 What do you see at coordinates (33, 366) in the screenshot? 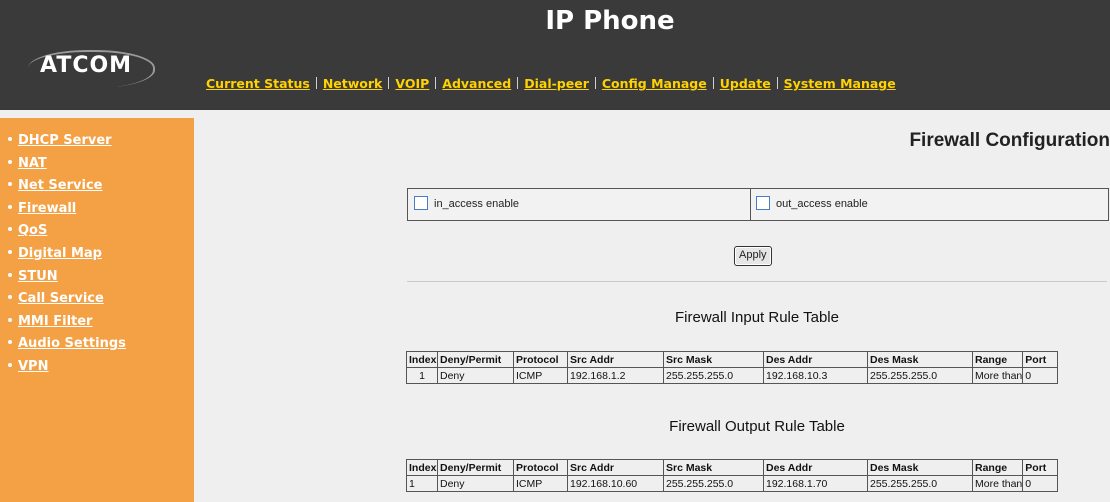
I see `sidebar-link-vpn: VPN` at bounding box center [33, 366].